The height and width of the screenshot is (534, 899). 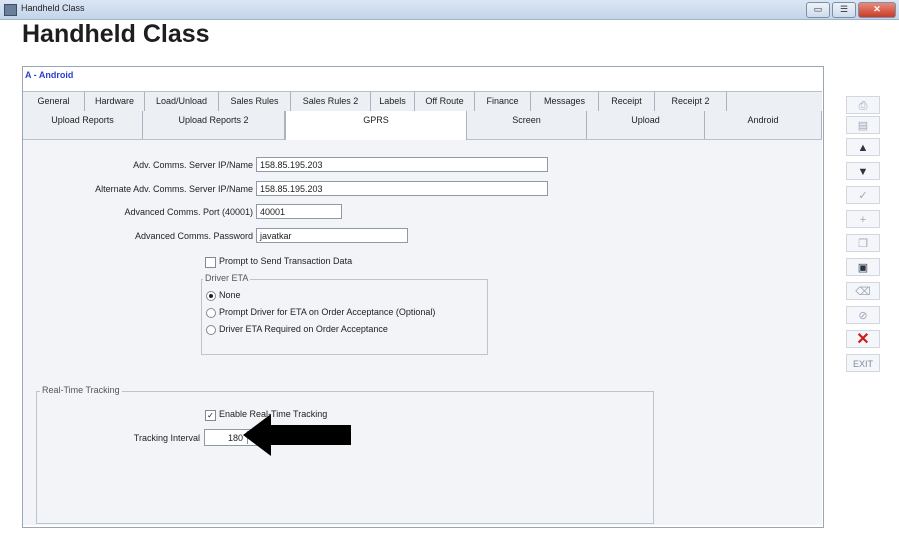 I want to click on tab-receipt-2: Receipt 2, so click(x=691, y=101).